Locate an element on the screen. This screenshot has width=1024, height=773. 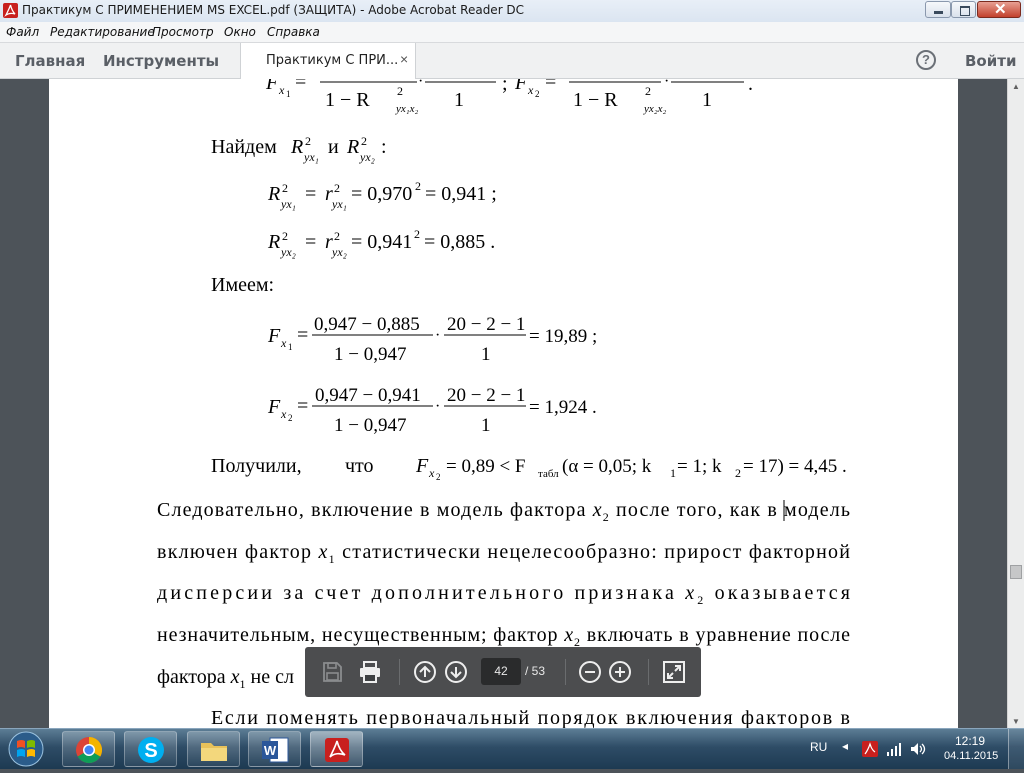
start-button is located at coordinates (26, 749).